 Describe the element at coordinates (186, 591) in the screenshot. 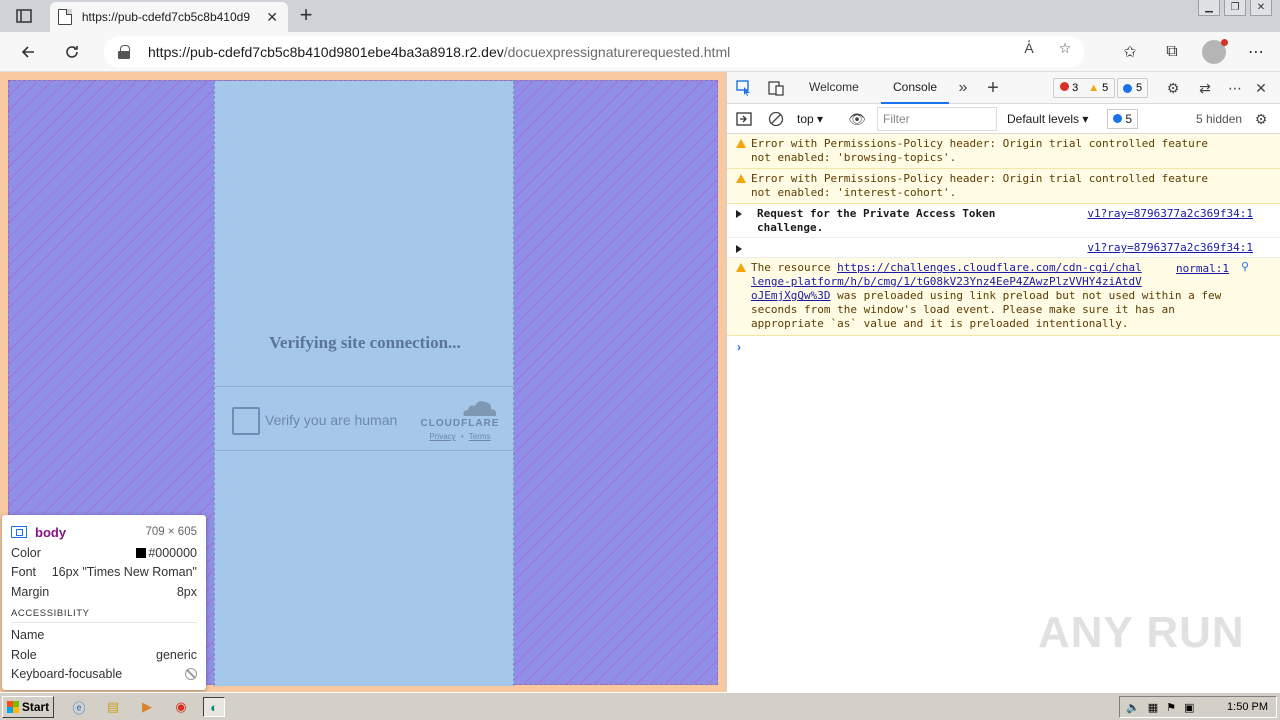

I see `margin-value: 8px` at that location.